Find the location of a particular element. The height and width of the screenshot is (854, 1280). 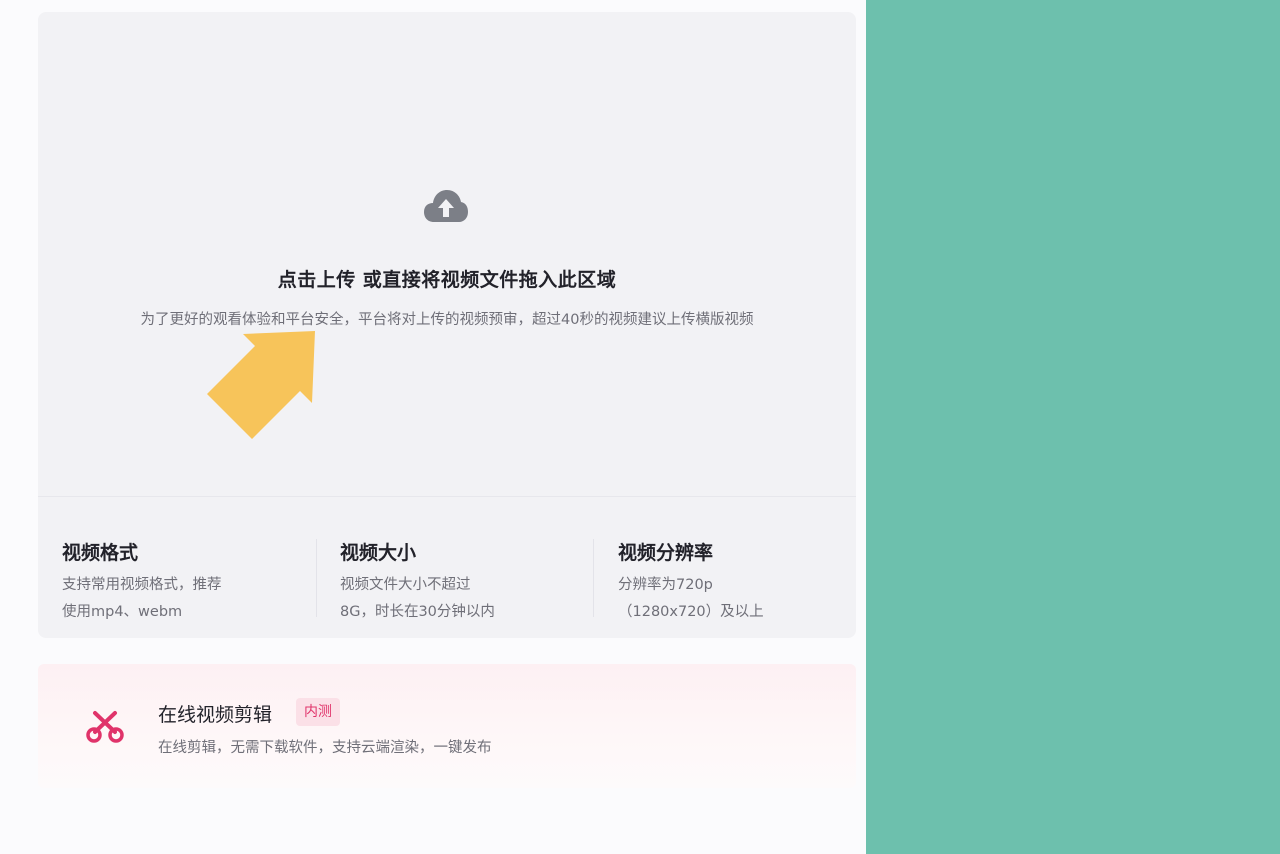

spec-desc-line: 使用mp4、webm is located at coordinates (122, 612).